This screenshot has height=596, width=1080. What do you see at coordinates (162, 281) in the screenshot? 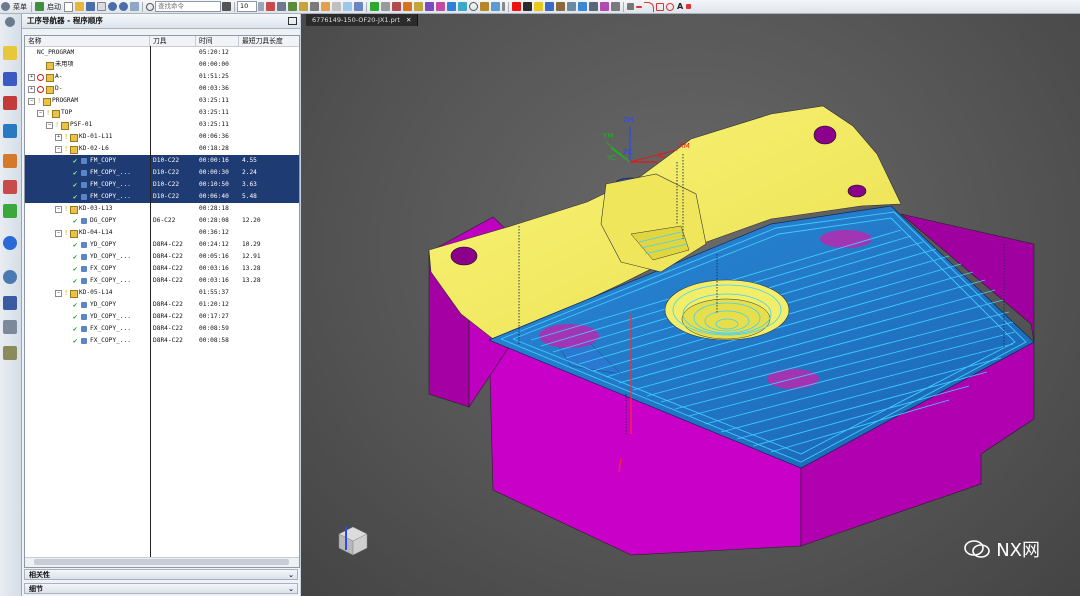
I see `tree-row: ✔ FX_COPY_... D8R4-C22 00:03:16 13.28` at bounding box center [162, 281].